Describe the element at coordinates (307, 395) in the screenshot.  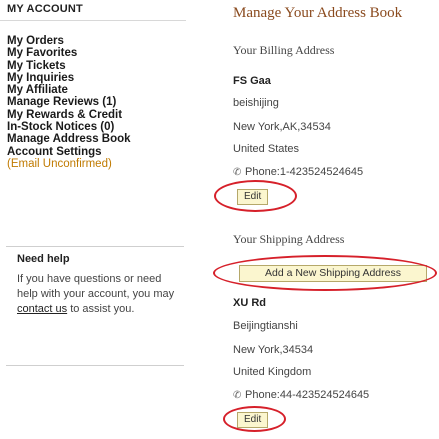
I see `shipping-phone: Phone:44-423524524645` at that location.